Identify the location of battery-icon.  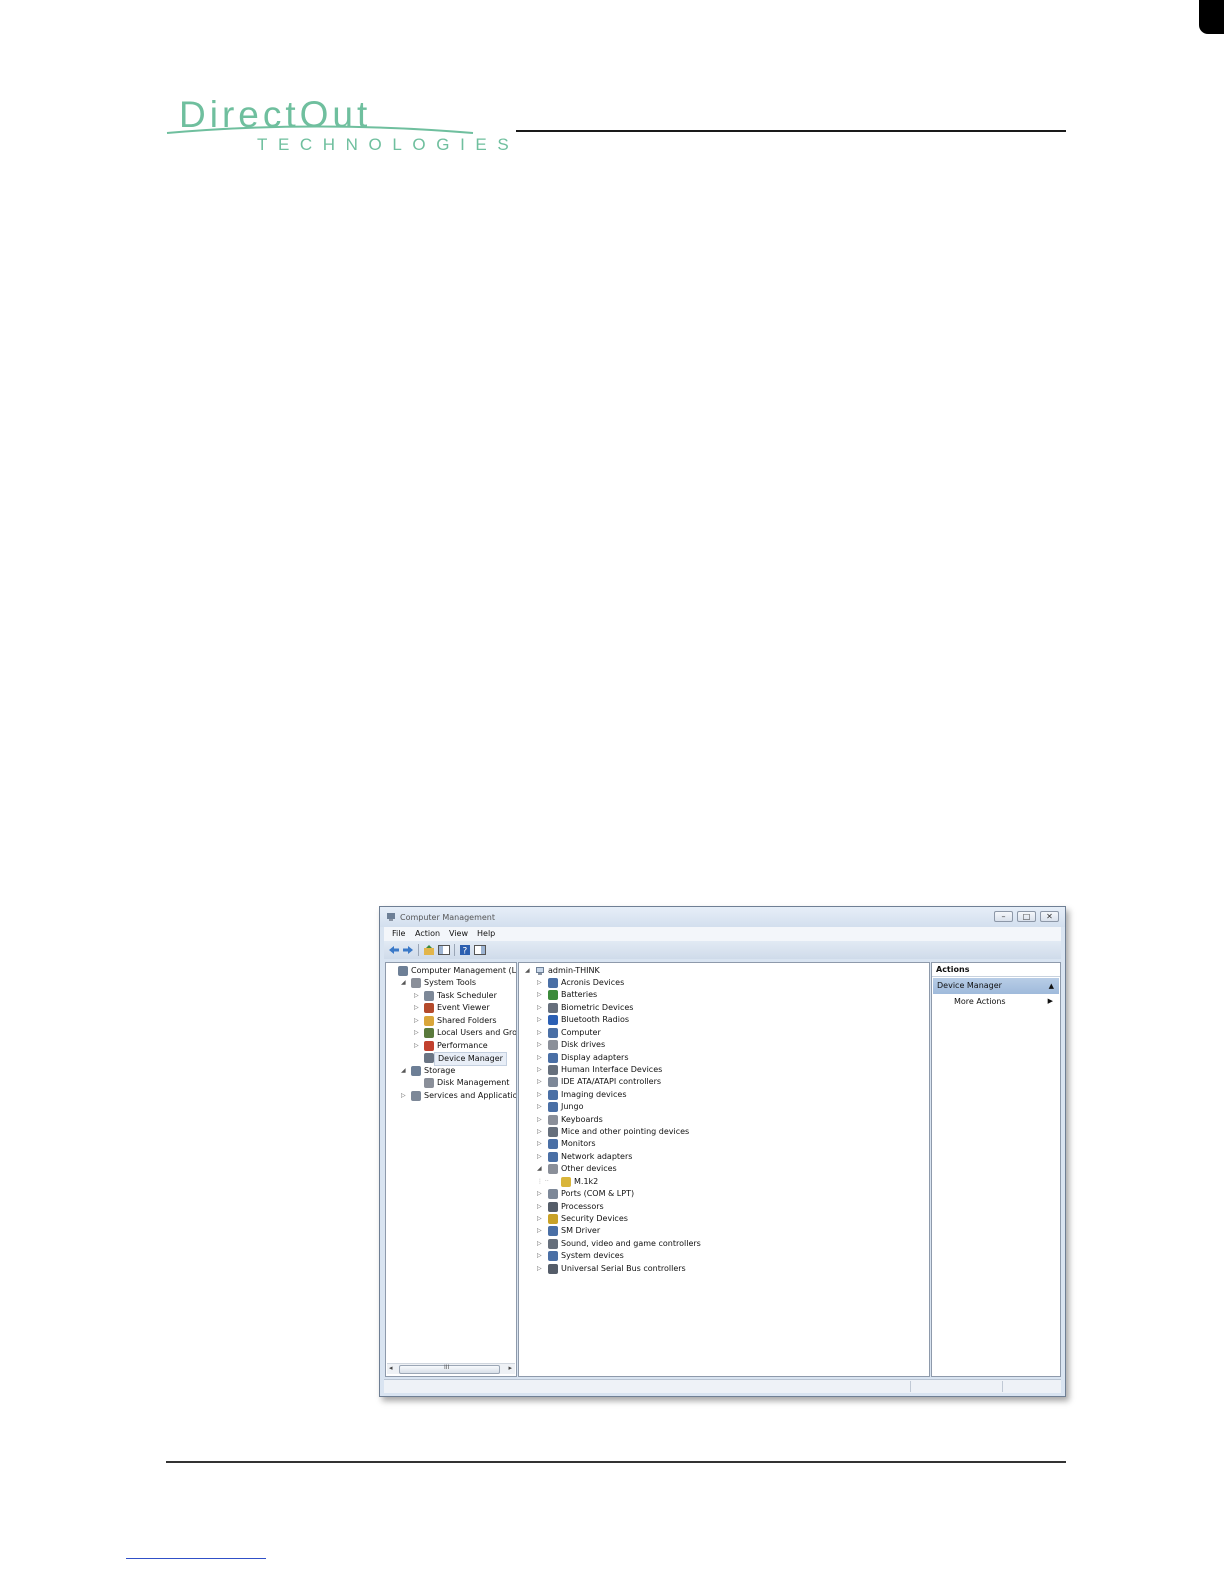
(553, 995).